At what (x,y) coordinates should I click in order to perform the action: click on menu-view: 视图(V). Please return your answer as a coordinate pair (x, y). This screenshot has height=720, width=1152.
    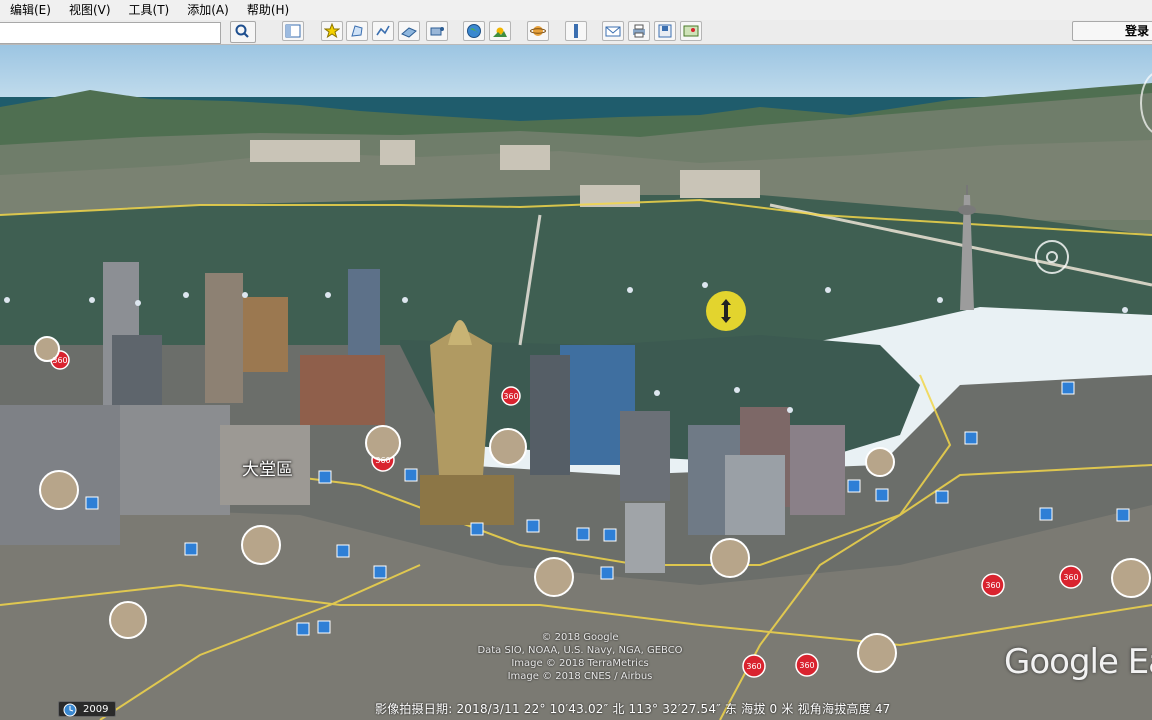
    Looking at the image, I should click on (89, 10).